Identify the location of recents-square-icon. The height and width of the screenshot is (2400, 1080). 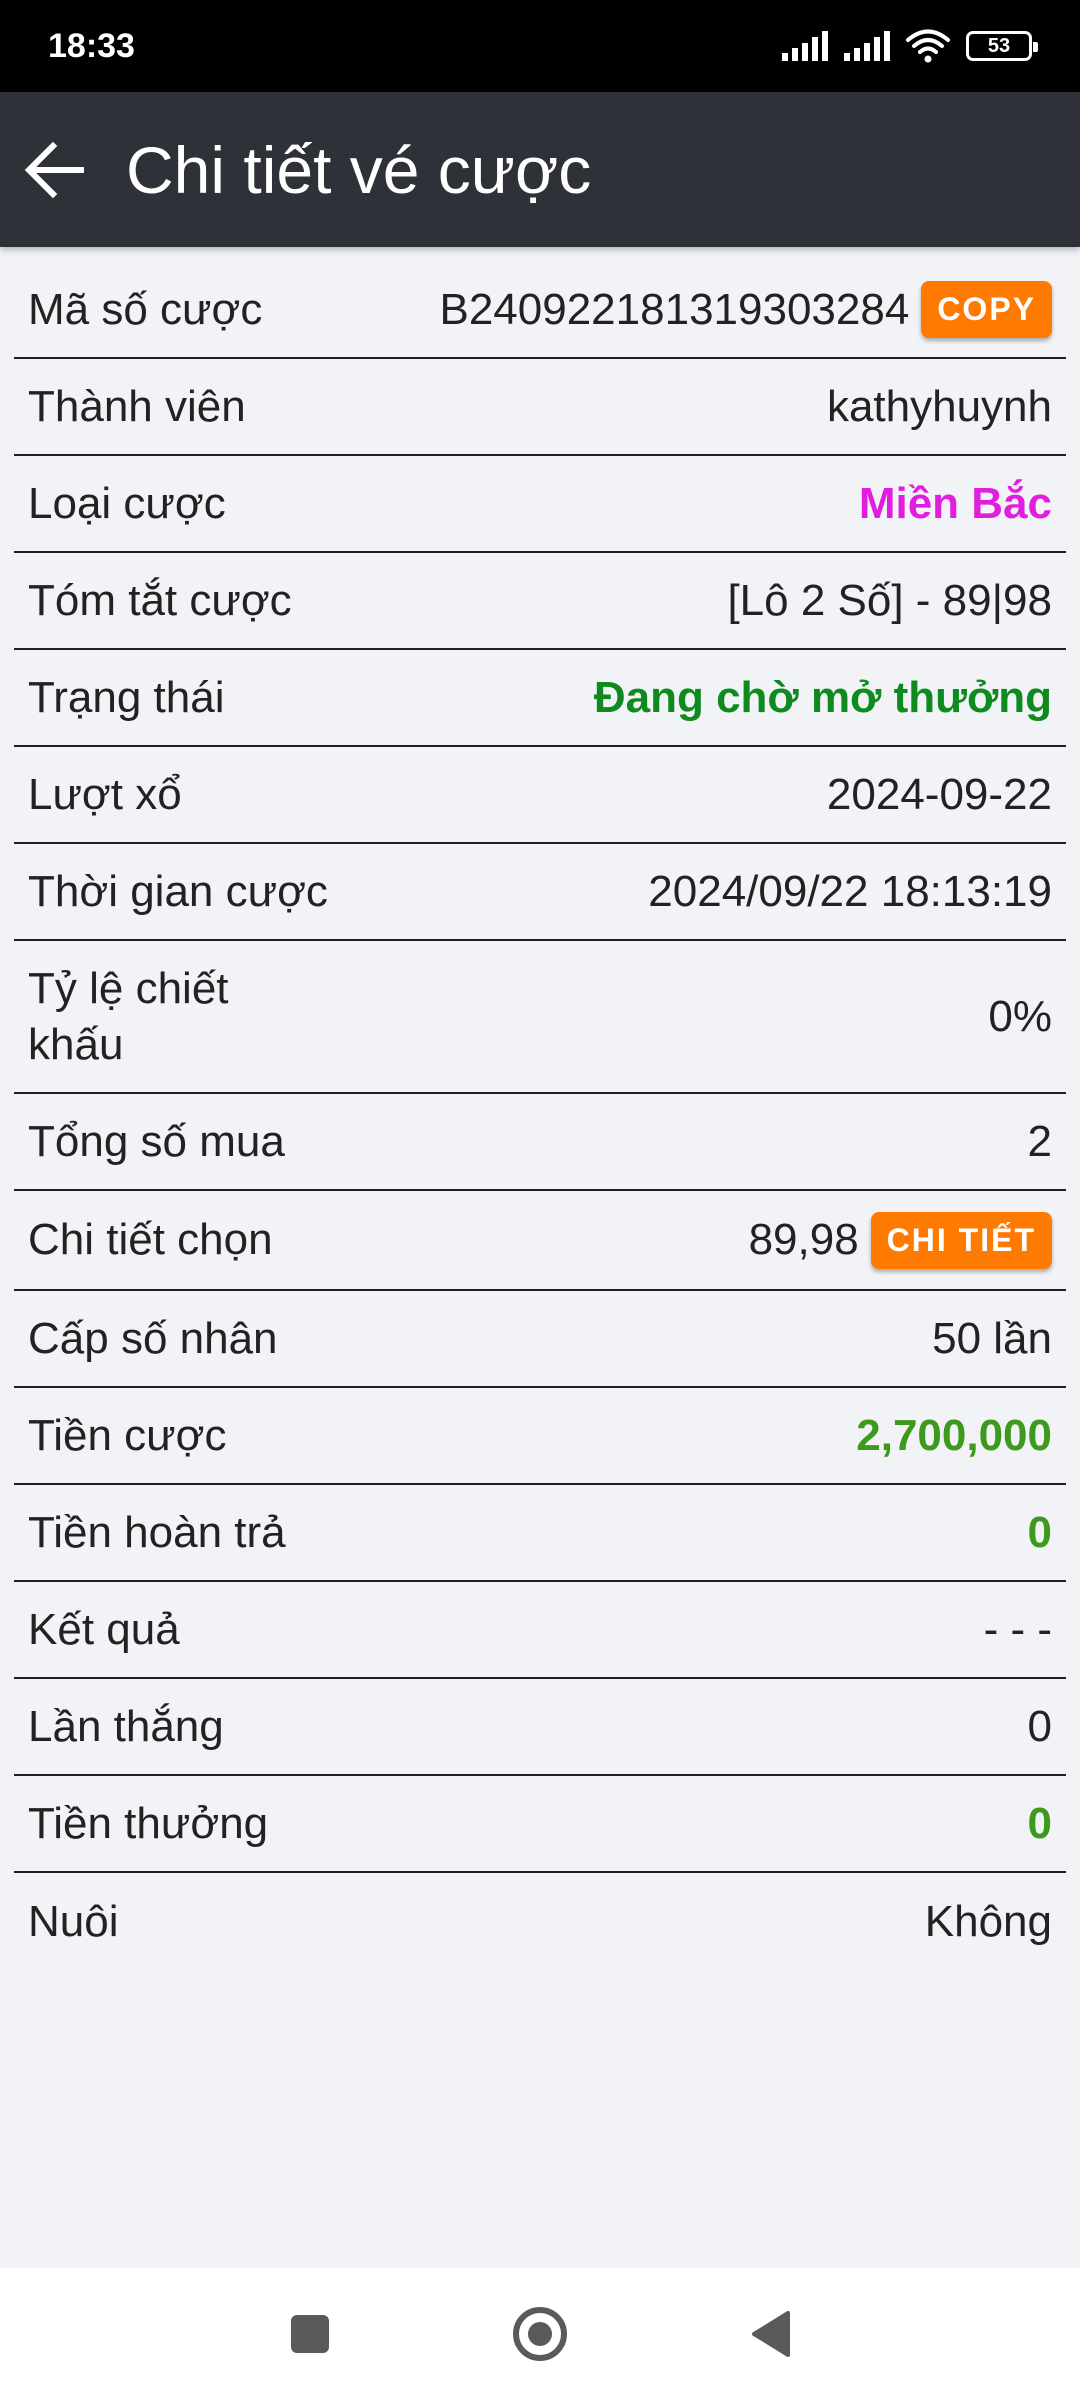
(310, 2334).